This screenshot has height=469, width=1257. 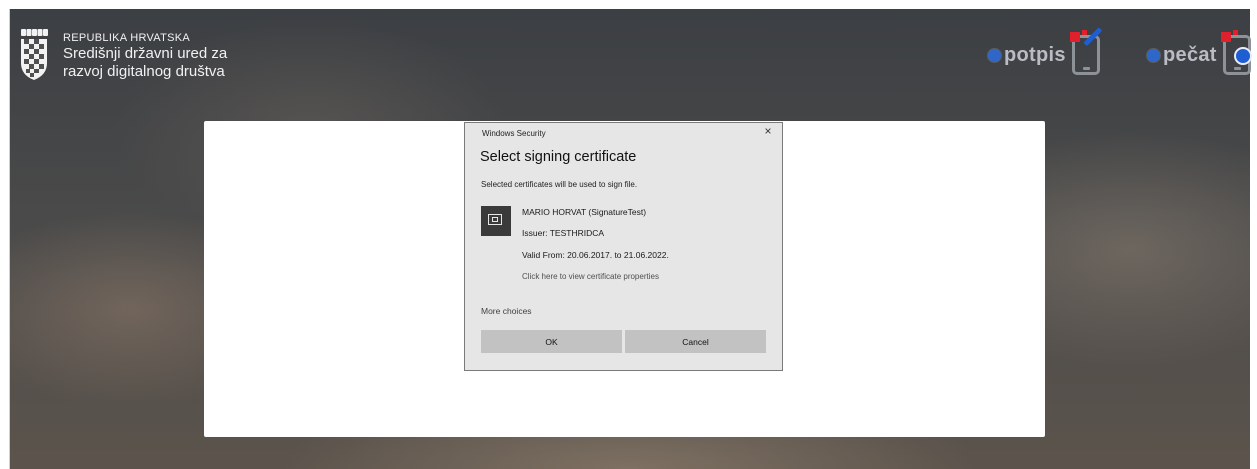 What do you see at coordinates (496, 221) in the screenshot?
I see `certificate-icon` at bounding box center [496, 221].